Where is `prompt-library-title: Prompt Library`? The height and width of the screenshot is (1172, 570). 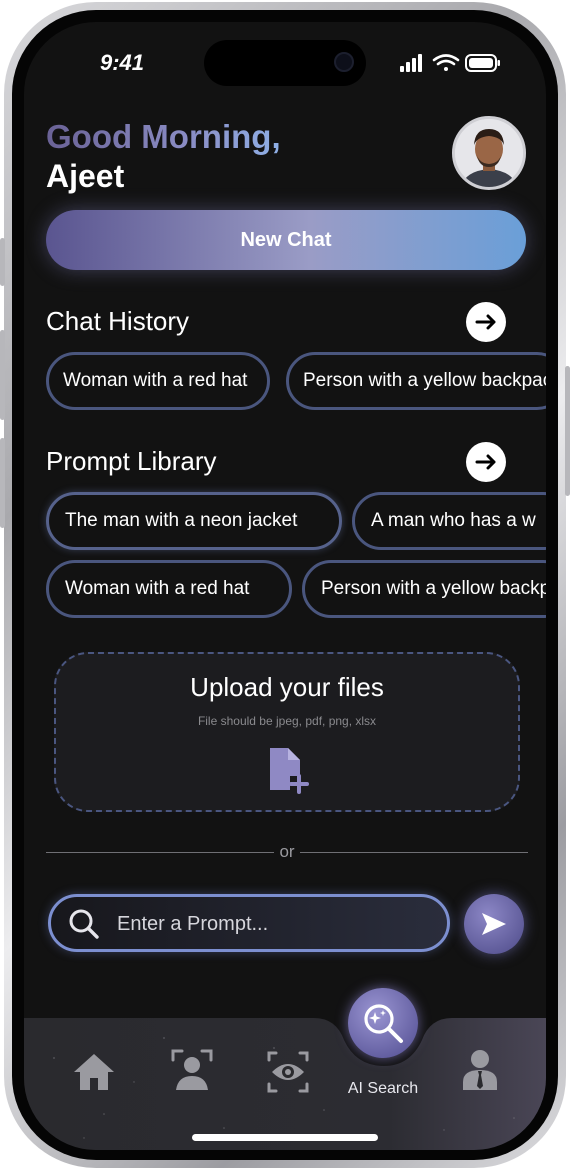 prompt-library-title: Prompt Library is located at coordinates (131, 461).